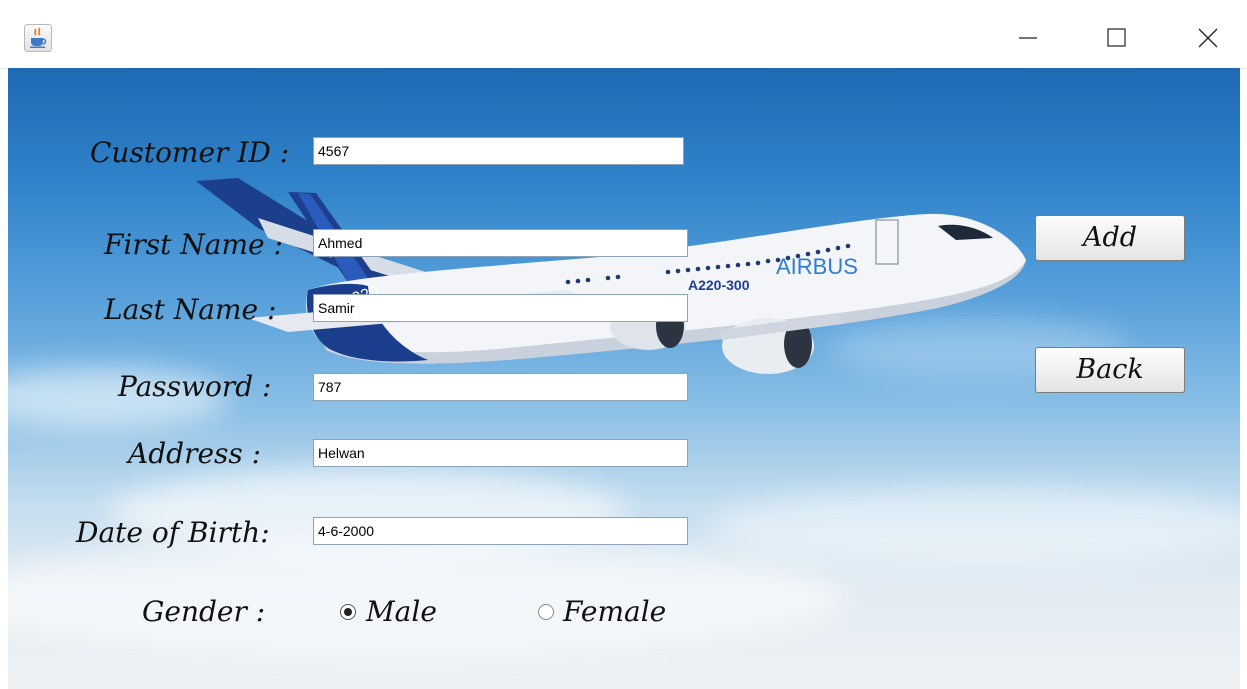  Describe the element at coordinates (500, 243) in the screenshot. I see `first-name-field` at that location.